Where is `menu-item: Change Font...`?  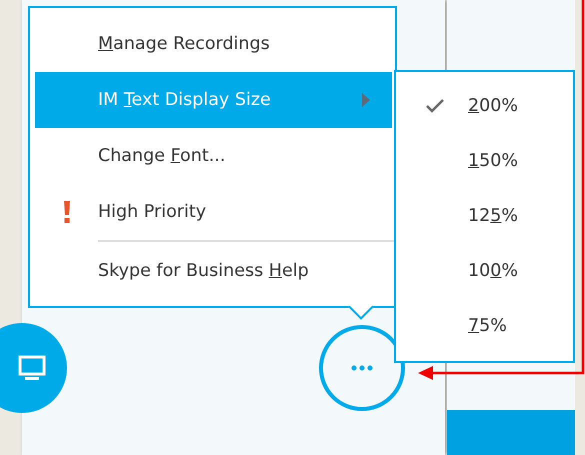
menu-item: Change Font... is located at coordinates (213, 156).